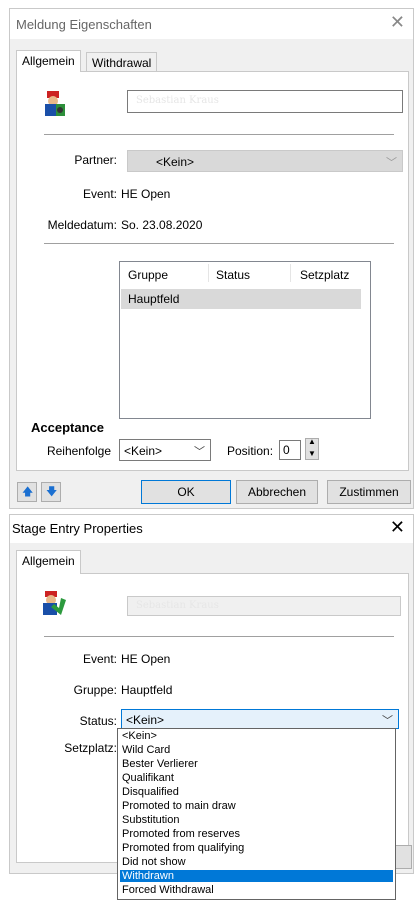 This screenshot has width=414, height=903. I want to click on agree-button: Zustimmen, so click(369, 492).